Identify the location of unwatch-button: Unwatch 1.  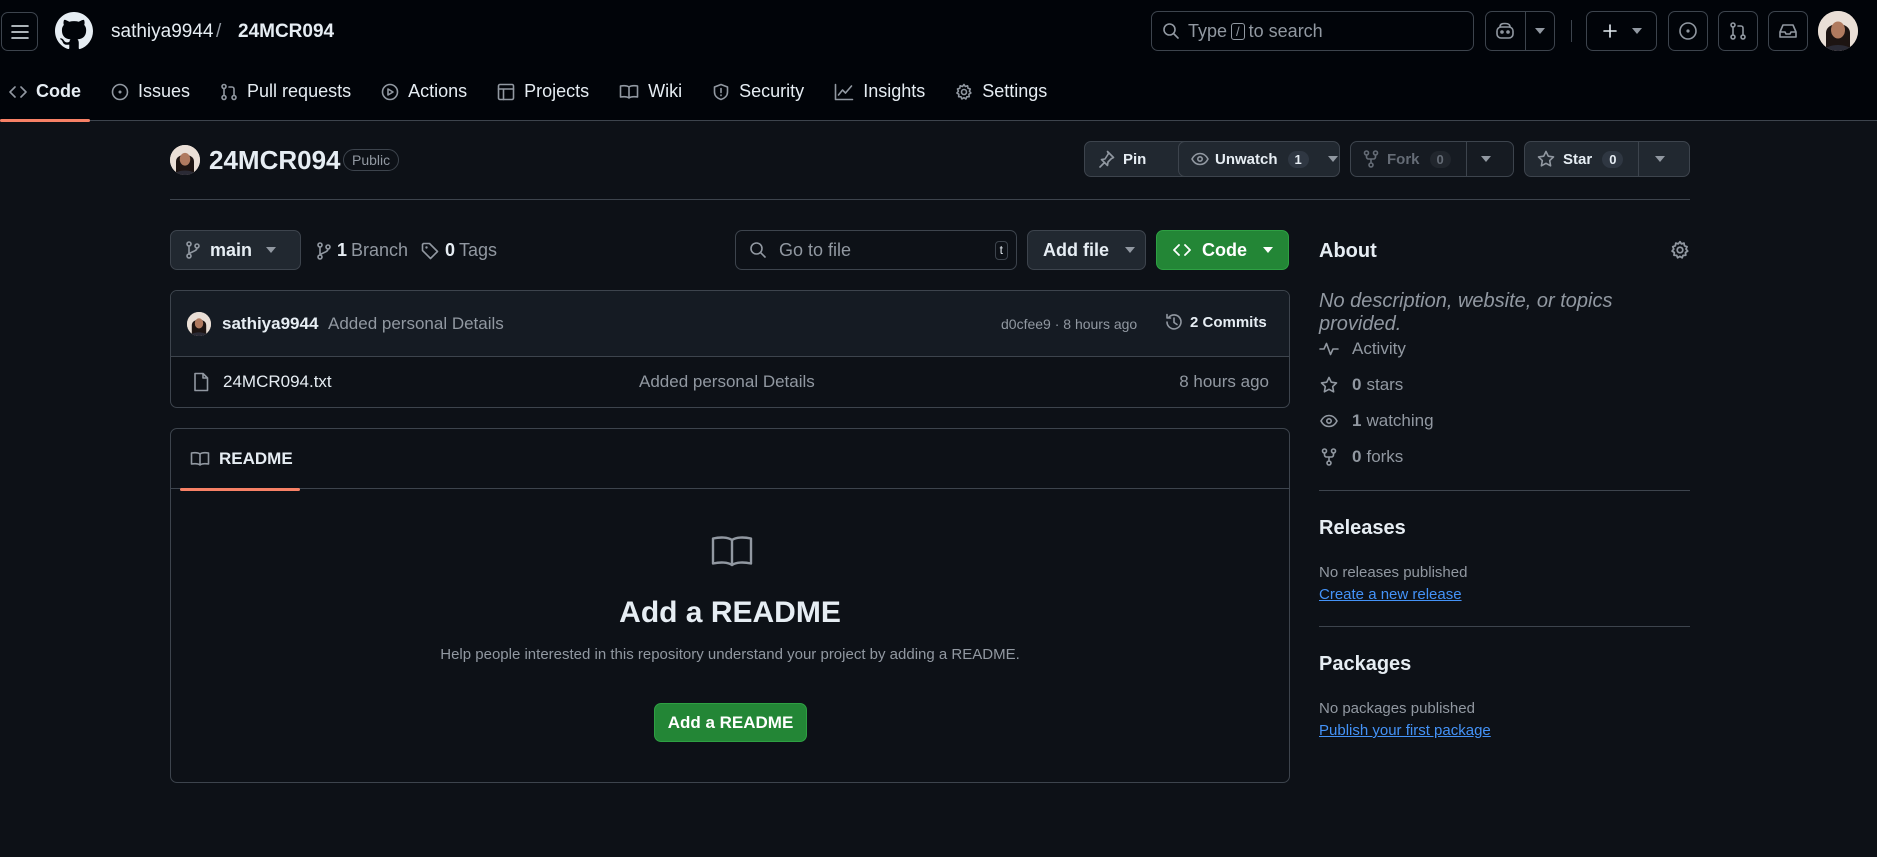
(1249, 159).